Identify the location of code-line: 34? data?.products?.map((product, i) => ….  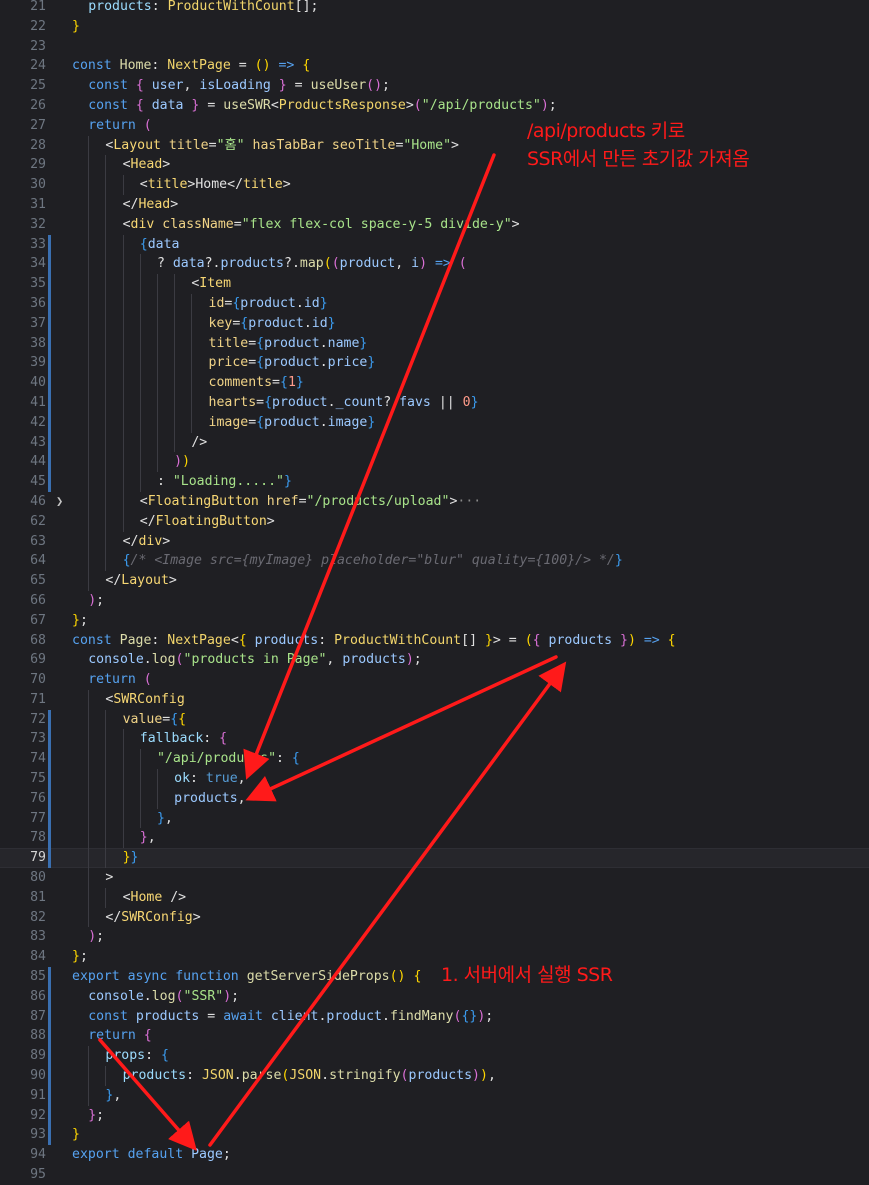
(434, 264).